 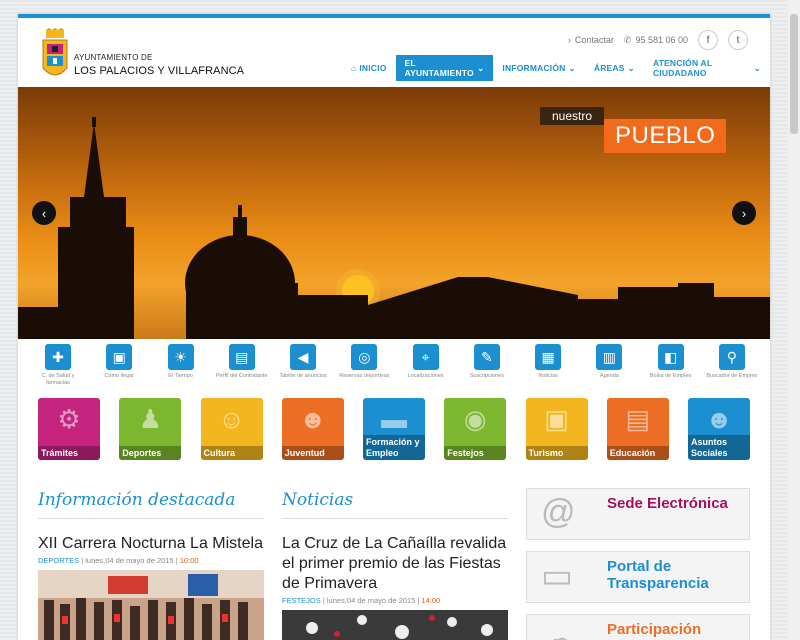 What do you see at coordinates (301, 600) in the screenshot?
I see `news-category: FESTEJOS` at bounding box center [301, 600].